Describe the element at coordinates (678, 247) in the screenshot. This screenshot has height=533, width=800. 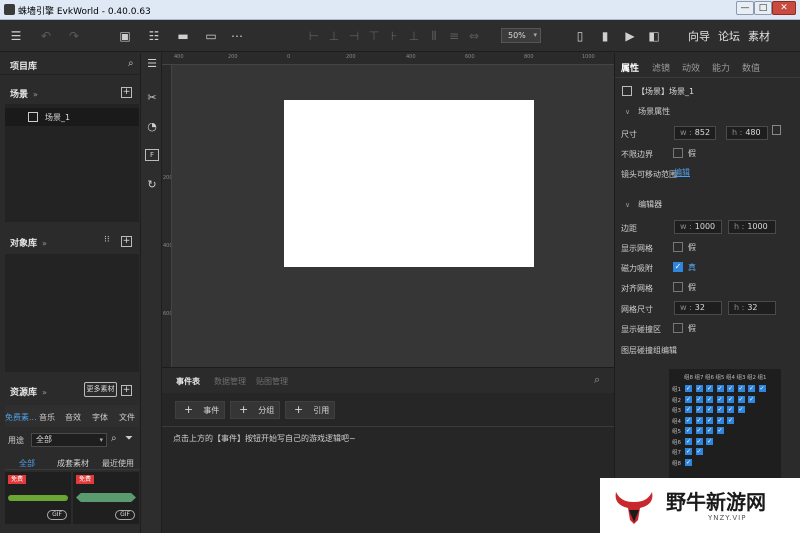
I see `show-grid-checkbox` at that location.